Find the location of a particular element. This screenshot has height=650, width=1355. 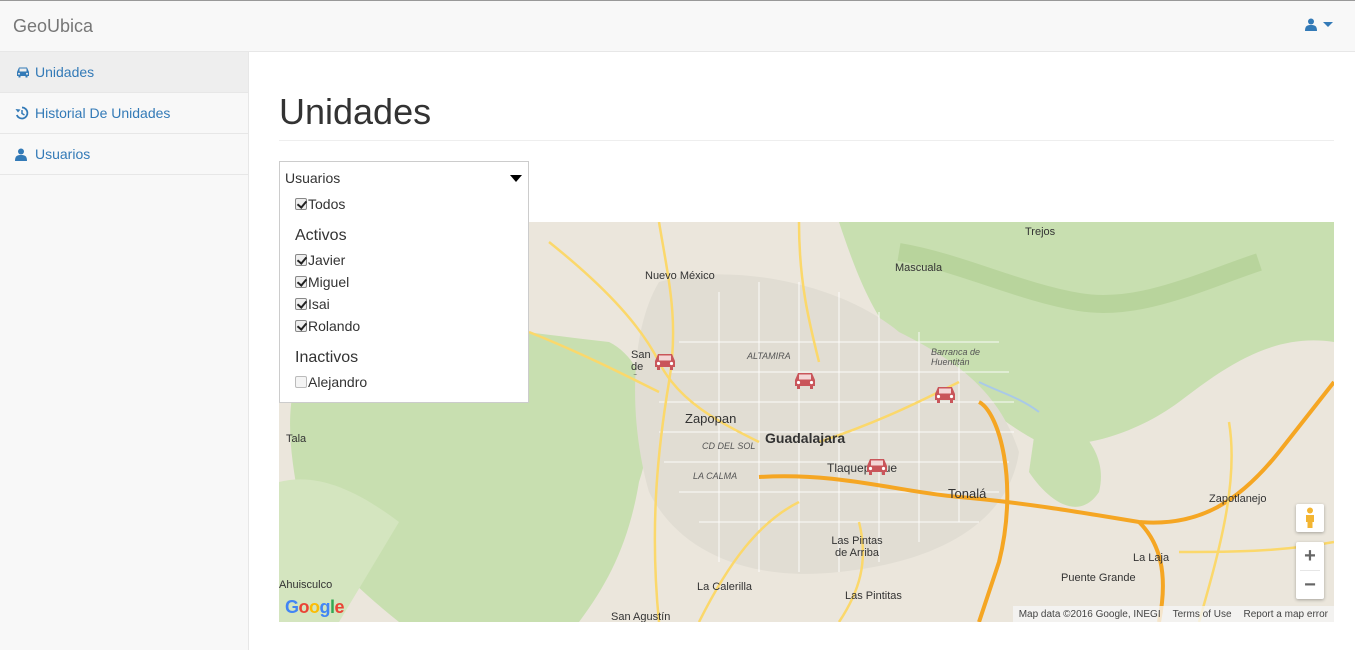

map-label: Las Pintitas is located at coordinates (873, 596).